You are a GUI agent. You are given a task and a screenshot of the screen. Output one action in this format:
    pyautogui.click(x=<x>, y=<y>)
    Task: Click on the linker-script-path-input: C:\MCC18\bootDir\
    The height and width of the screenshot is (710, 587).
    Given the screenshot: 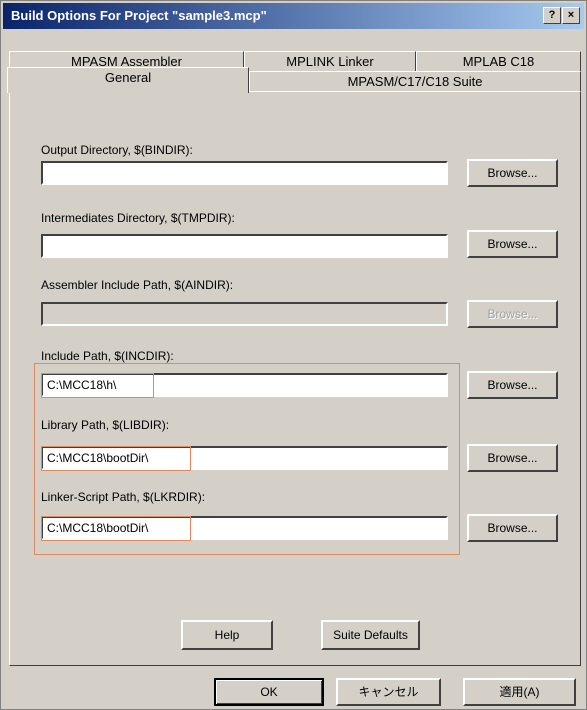 What is the action you would take?
    pyautogui.click(x=244, y=528)
    